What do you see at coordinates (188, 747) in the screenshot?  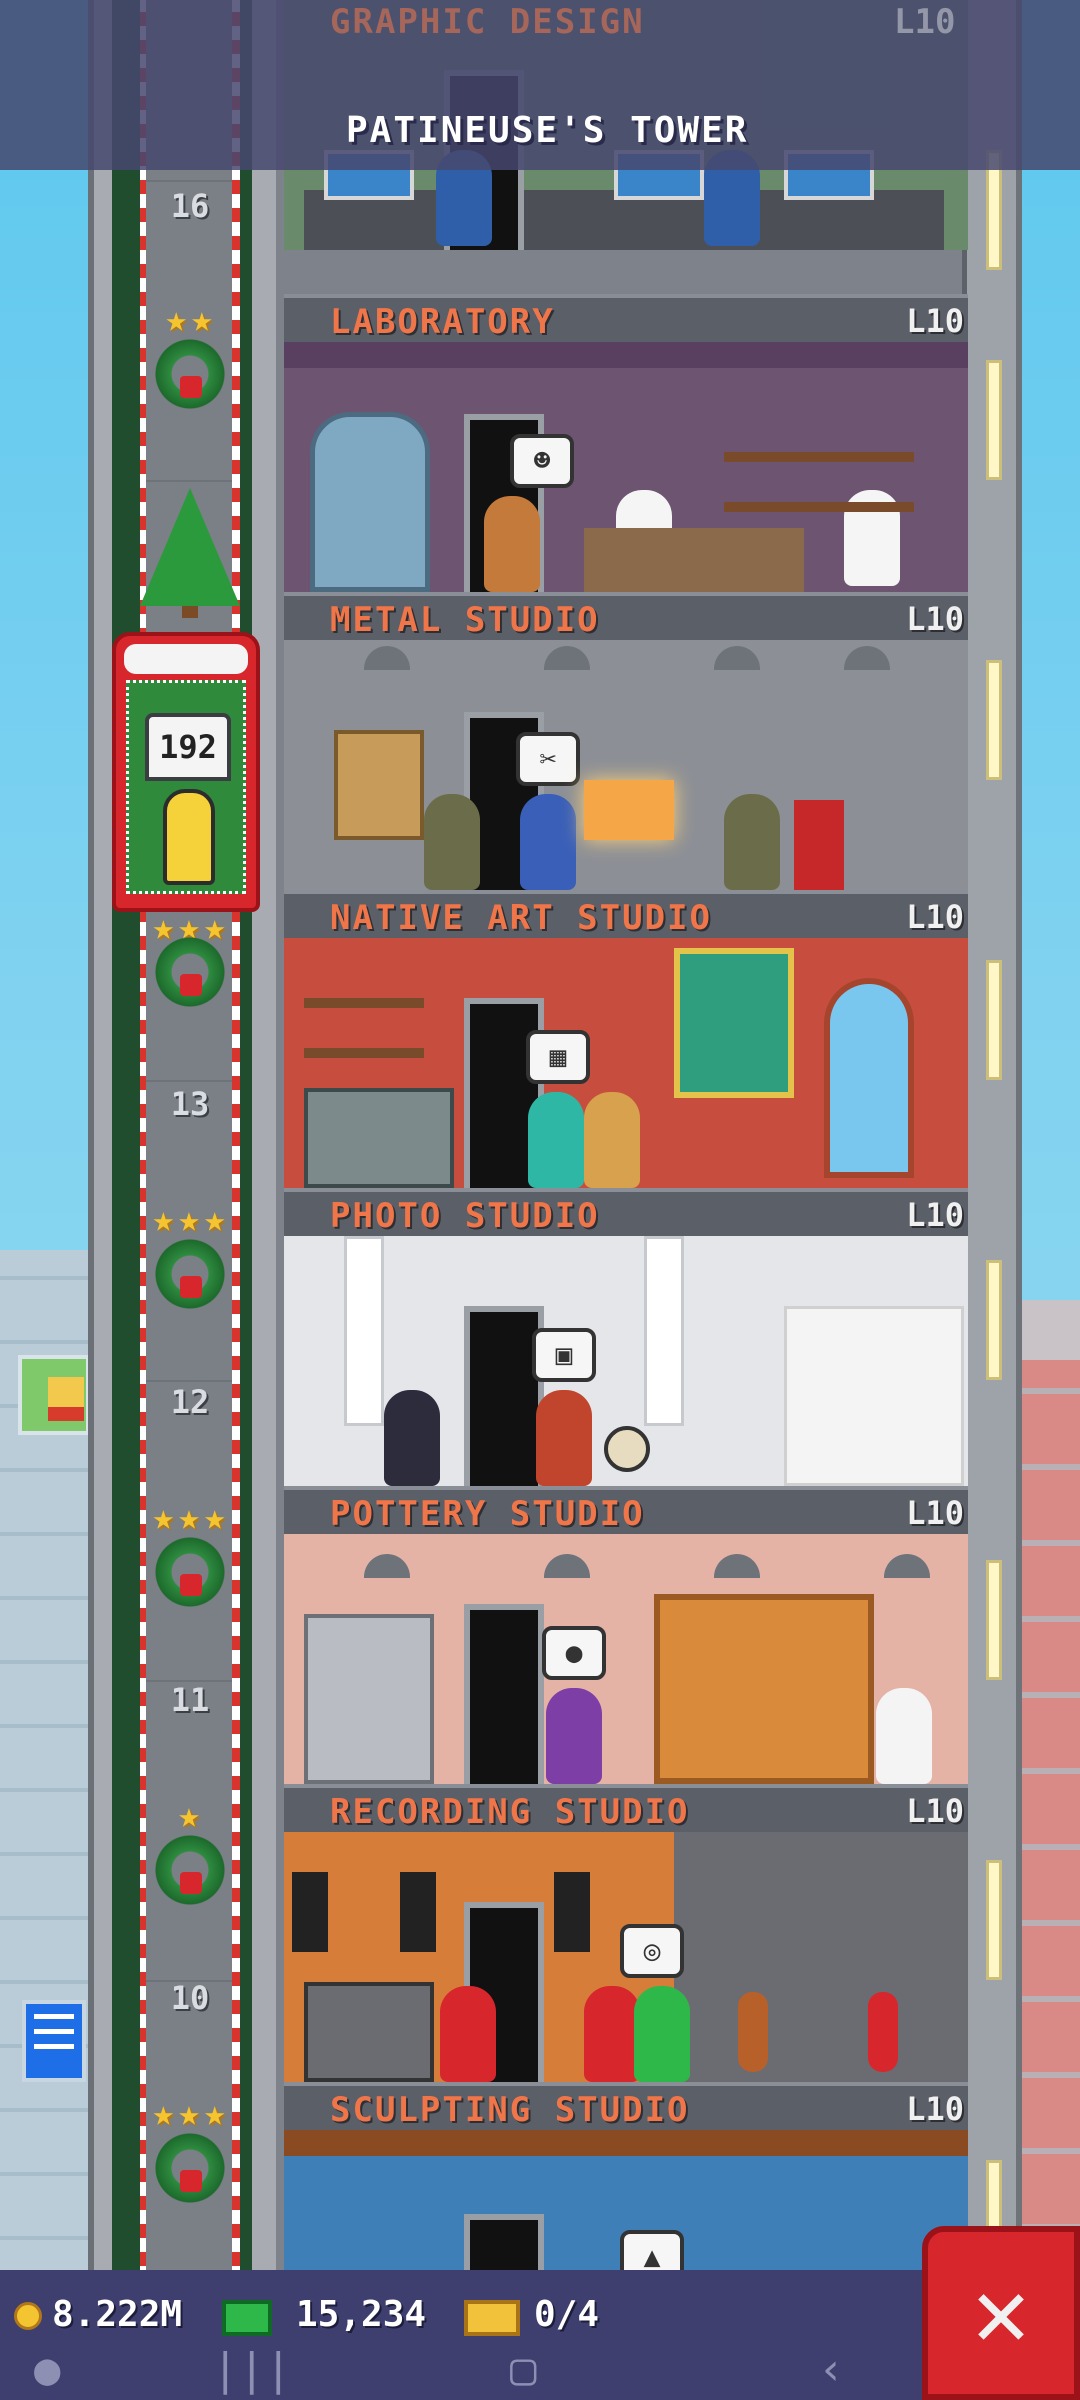 I see `elevator-floor-sign: 192` at bounding box center [188, 747].